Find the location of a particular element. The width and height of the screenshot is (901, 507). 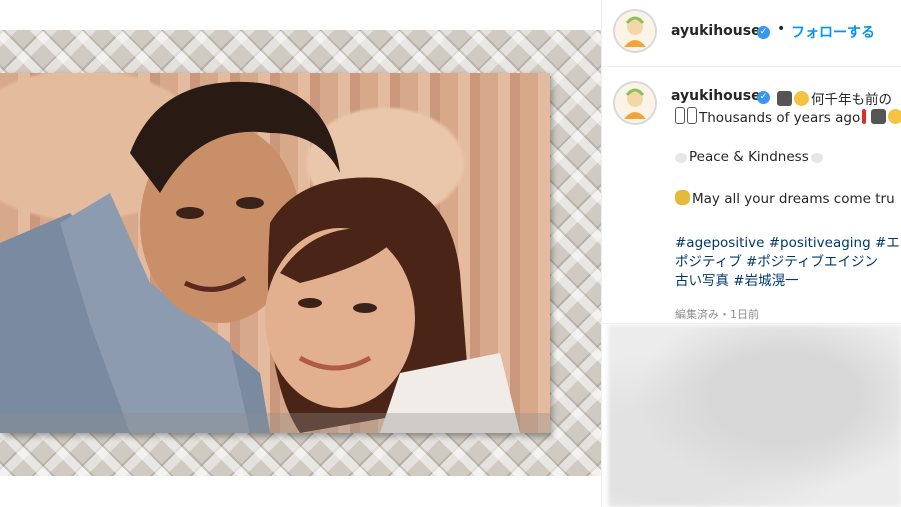

caption-text-line-3: Peace & Kindness is located at coordinates (749, 157).